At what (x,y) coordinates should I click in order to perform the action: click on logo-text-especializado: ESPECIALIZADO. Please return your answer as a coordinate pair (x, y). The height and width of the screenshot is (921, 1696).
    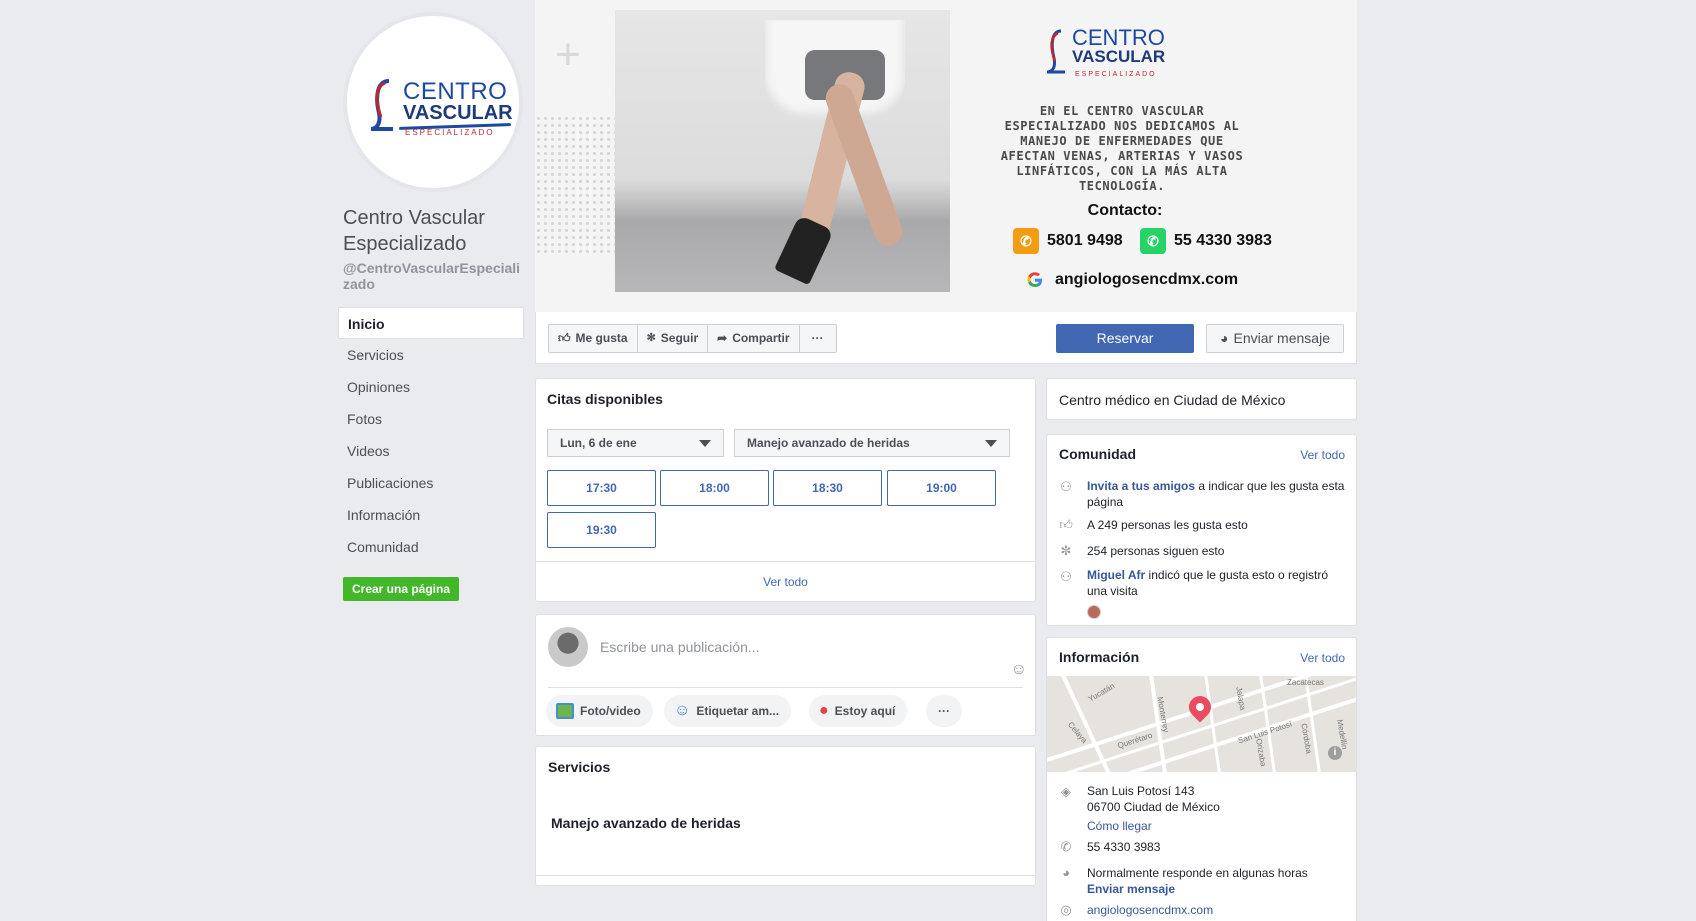
    Looking at the image, I should click on (450, 132).